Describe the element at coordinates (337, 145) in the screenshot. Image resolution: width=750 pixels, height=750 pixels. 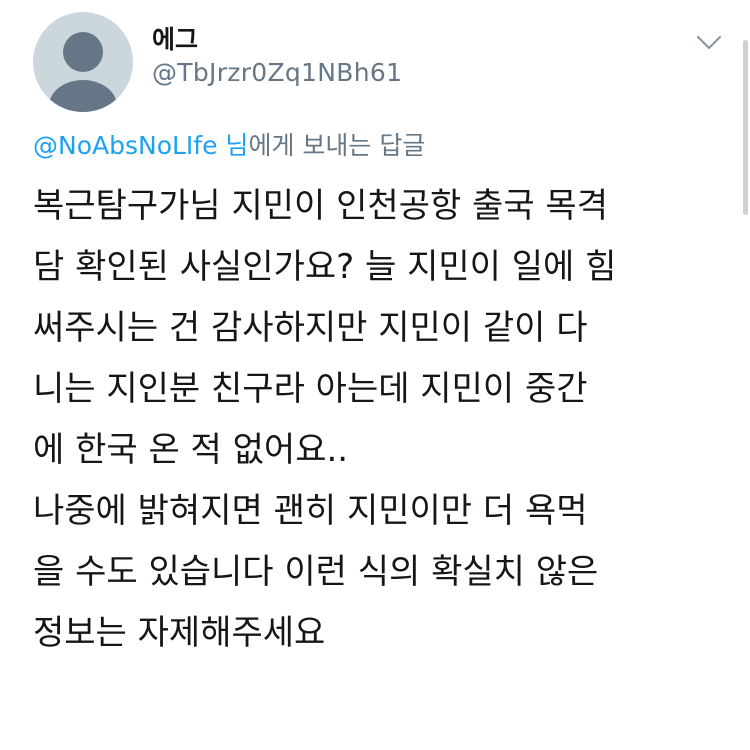
I see `reply-context-label: 에게 보내는 답글` at that location.